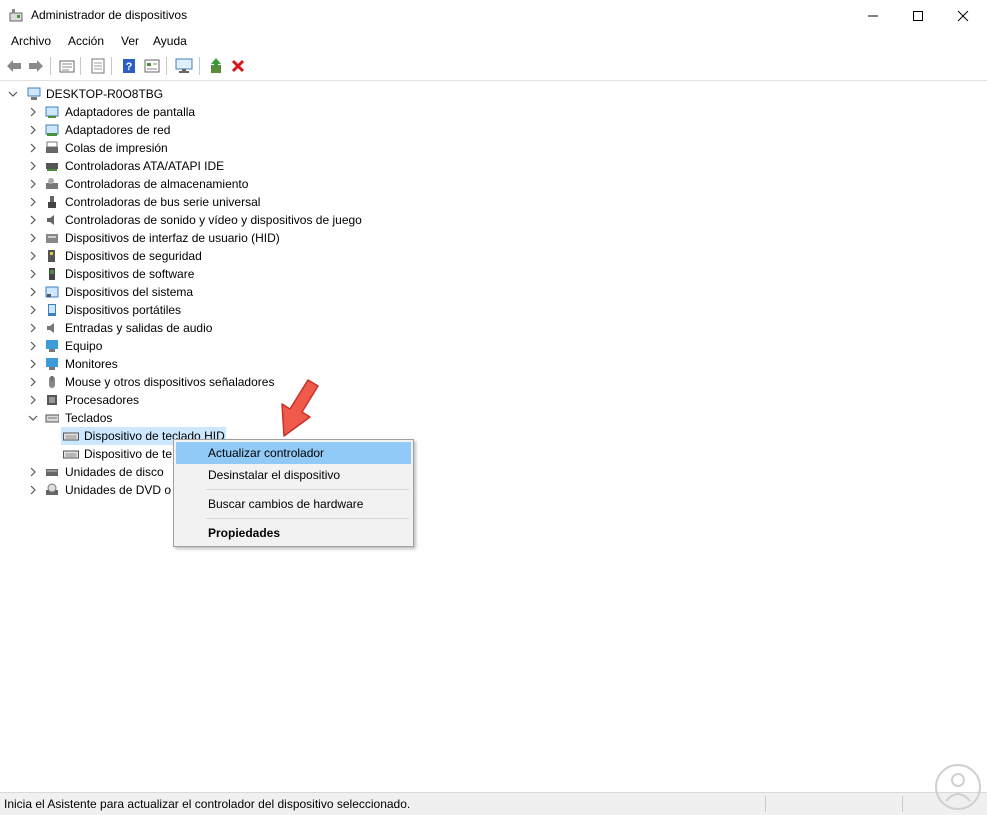  Describe the element at coordinates (31, 41) in the screenshot. I see `menu-archivo: Archivo` at that location.